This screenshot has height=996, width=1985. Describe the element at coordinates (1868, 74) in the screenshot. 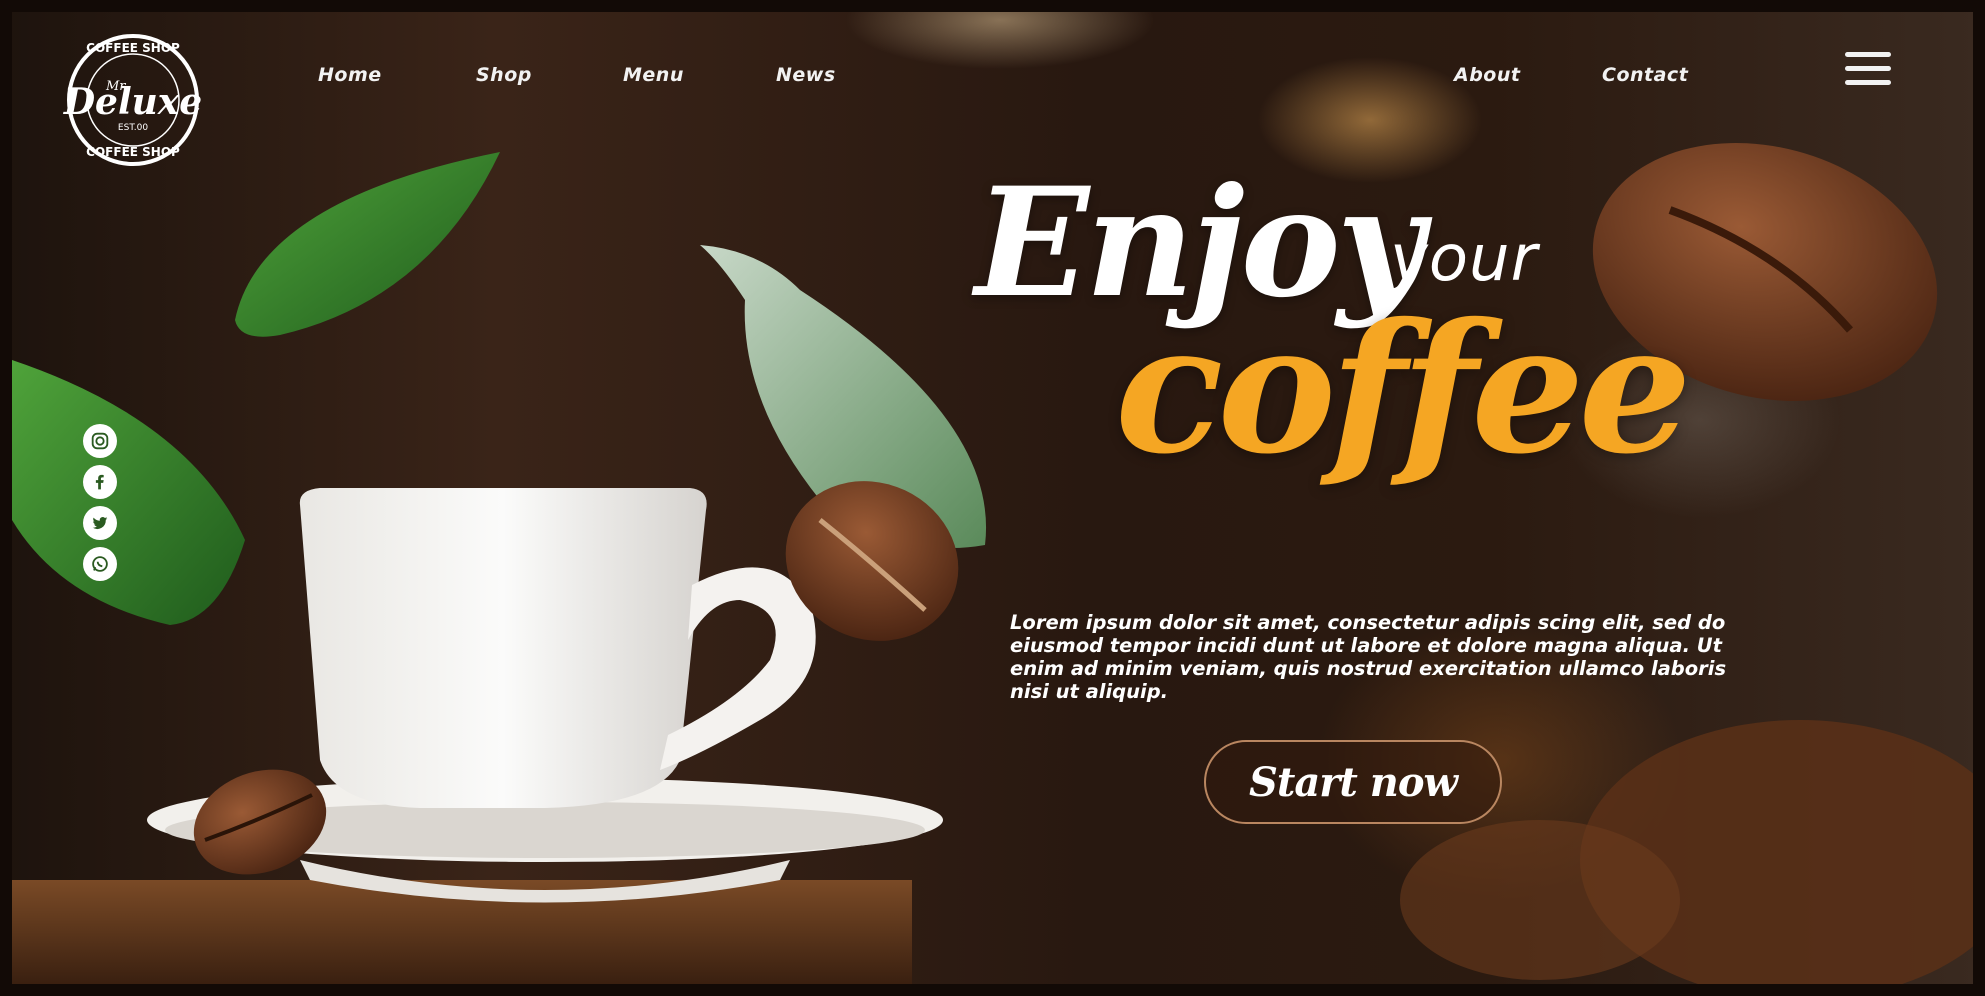

I see `hamburger-icon` at that location.